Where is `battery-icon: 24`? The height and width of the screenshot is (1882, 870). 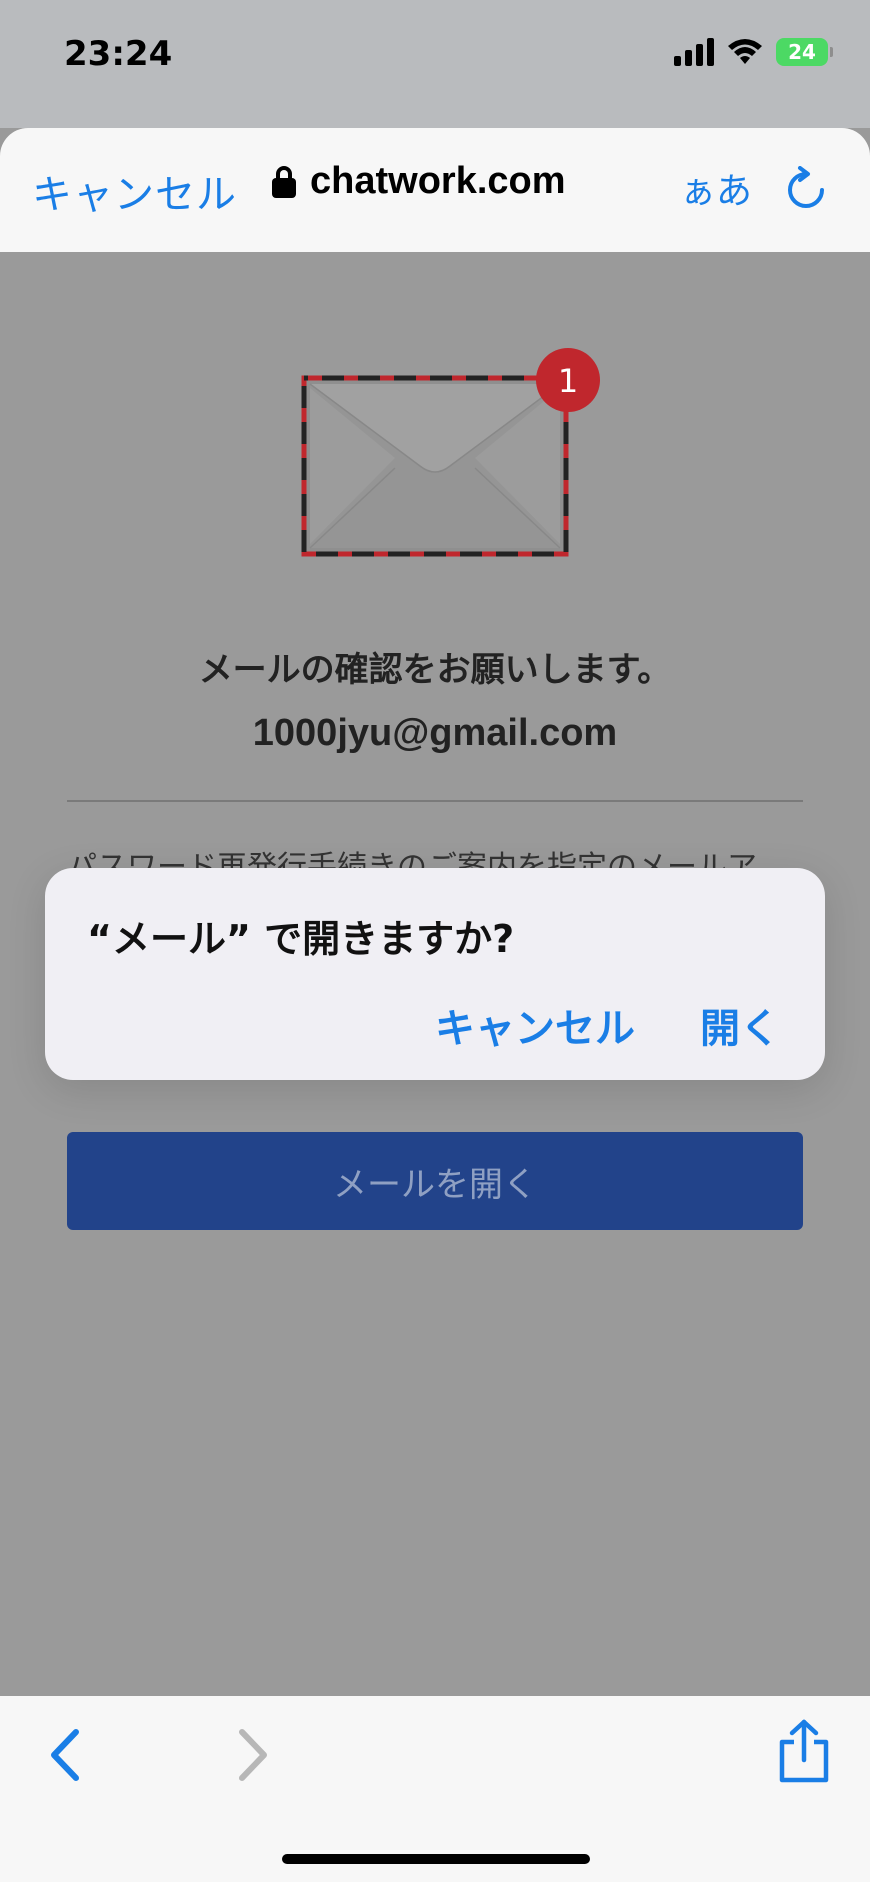 battery-icon: 24 is located at coordinates (804, 52).